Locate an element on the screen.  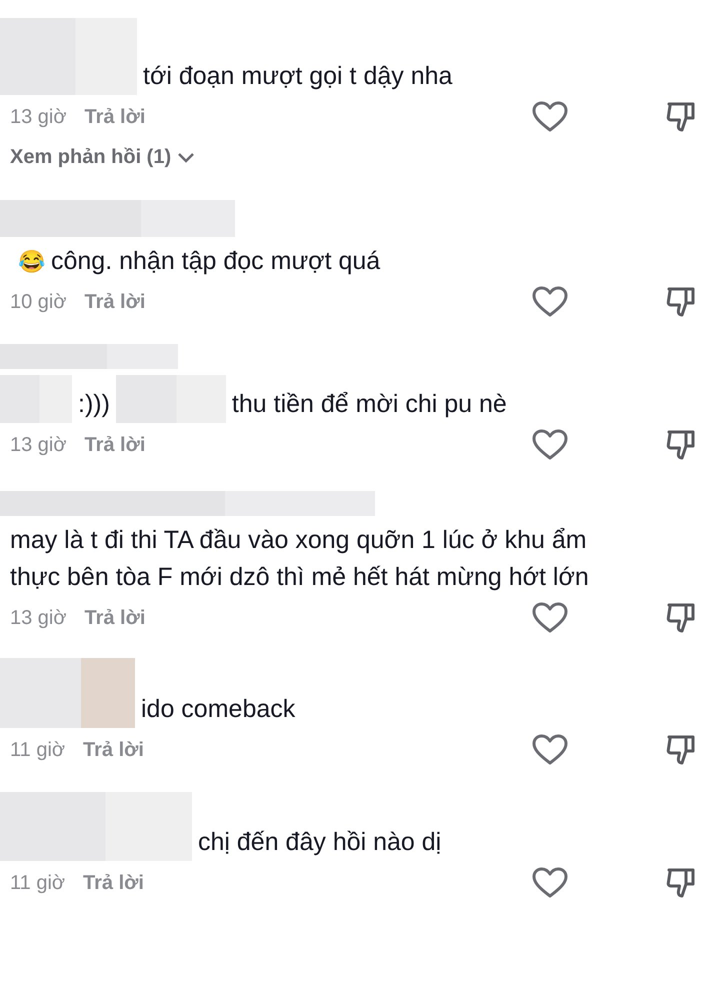
comment-text: :))) is located at coordinates (94, 404).